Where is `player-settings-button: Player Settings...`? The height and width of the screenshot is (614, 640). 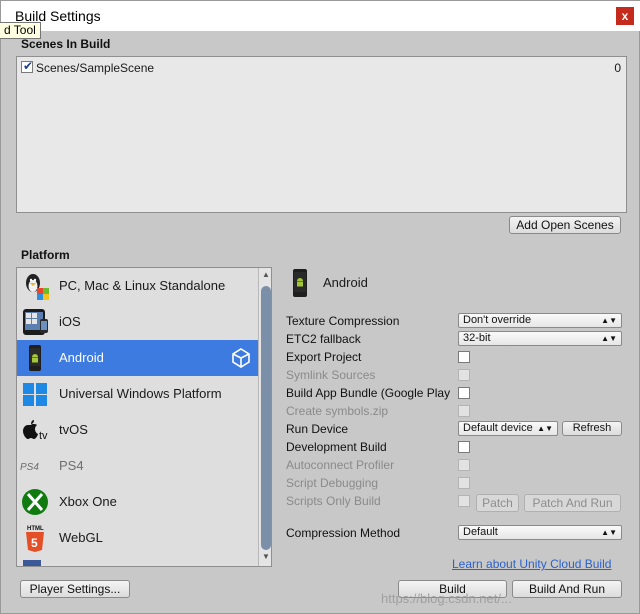
player-settings-button: Player Settings... is located at coordinates (75, 589).